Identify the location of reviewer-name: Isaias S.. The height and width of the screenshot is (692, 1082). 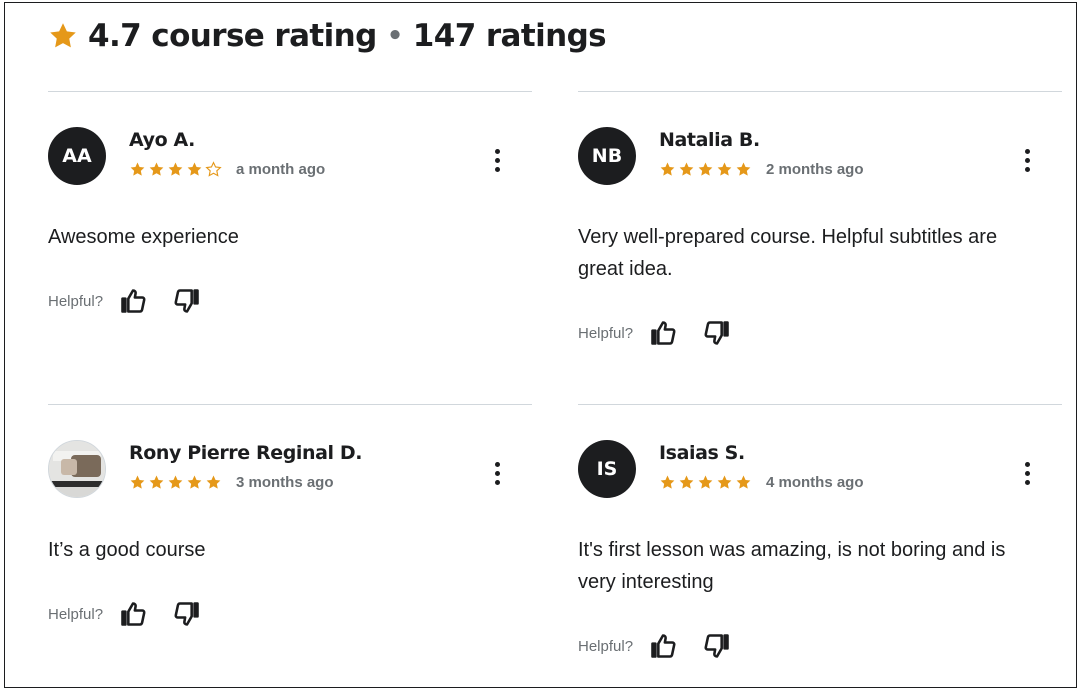
(702, 453).